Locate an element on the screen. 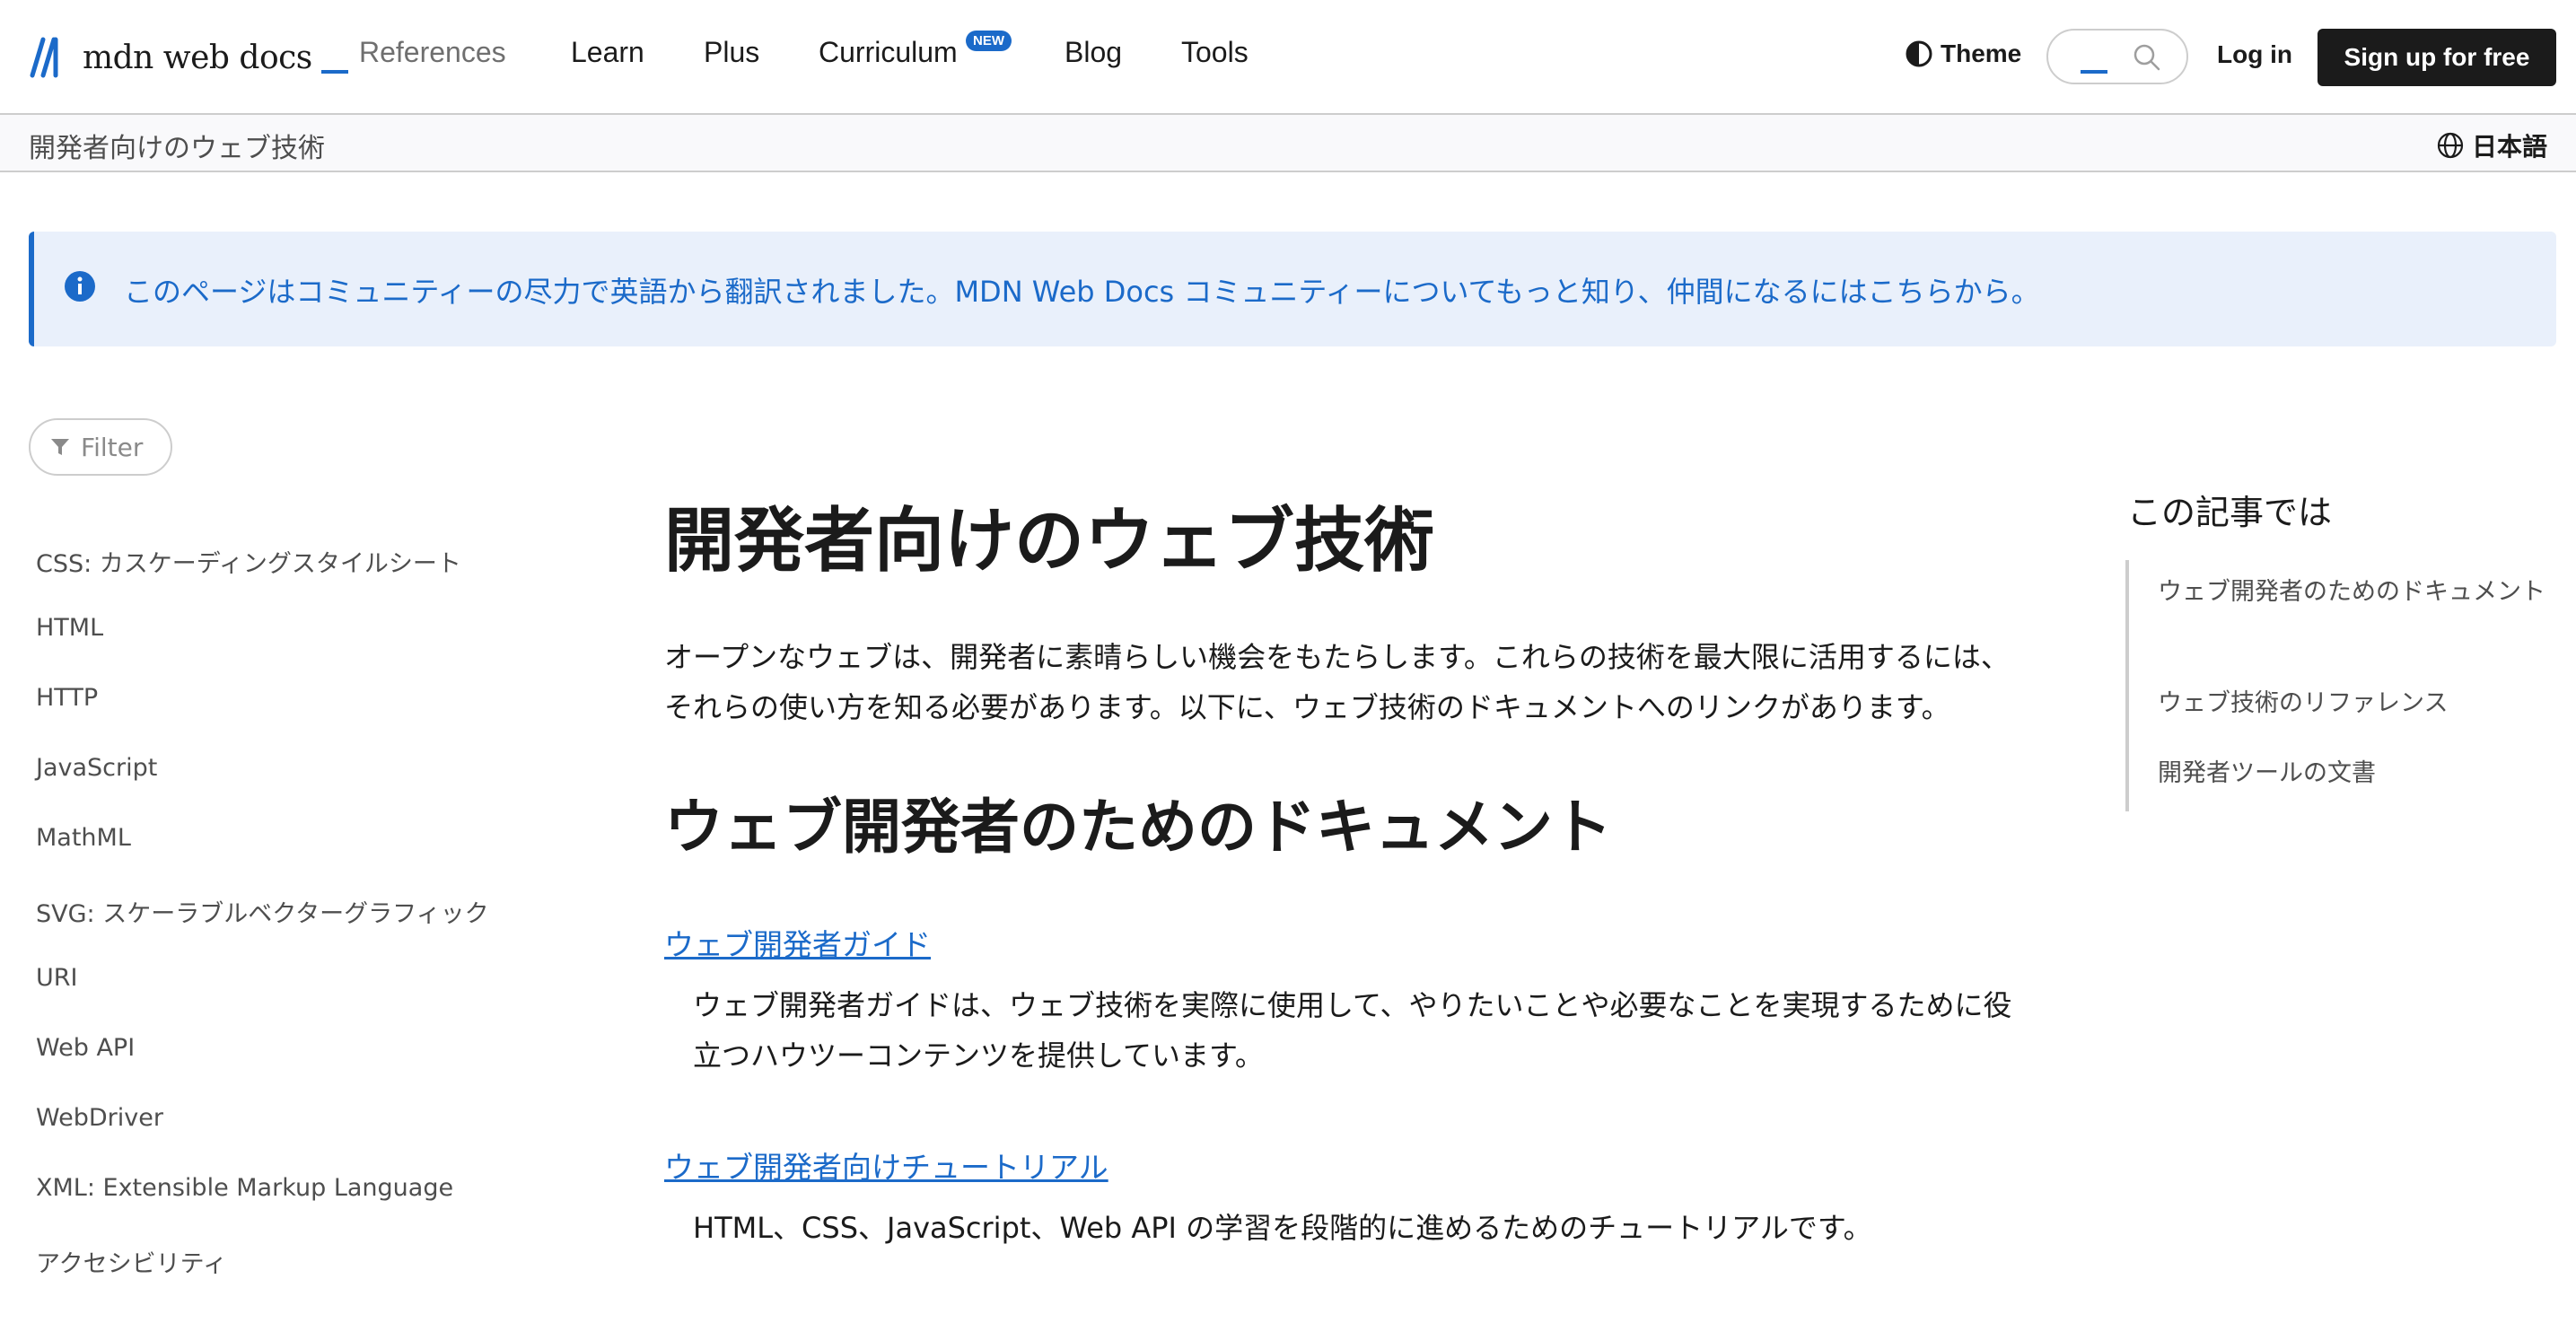 The width and height of the screenshot is (2576, 1323). language-switcher: 日本語 is located at coordinates (2491, 145).